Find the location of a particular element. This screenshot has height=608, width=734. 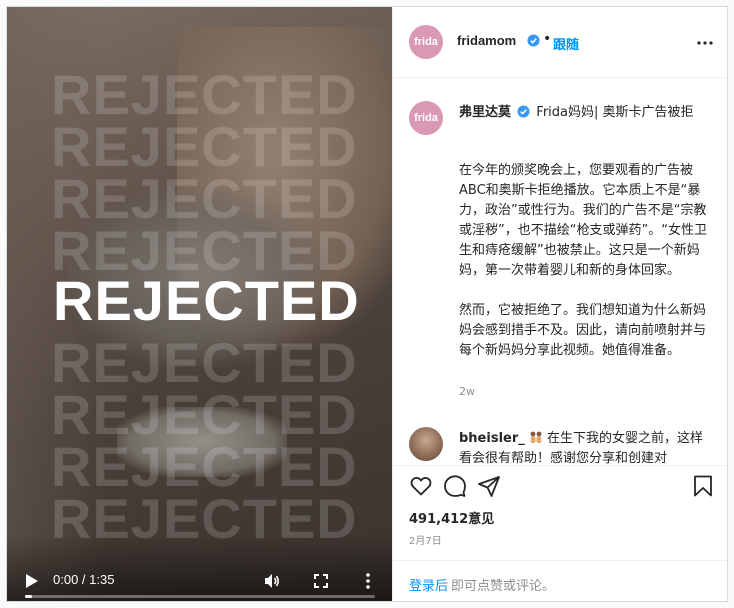

login-link: 登录后 is located at coordinates (428, 584).